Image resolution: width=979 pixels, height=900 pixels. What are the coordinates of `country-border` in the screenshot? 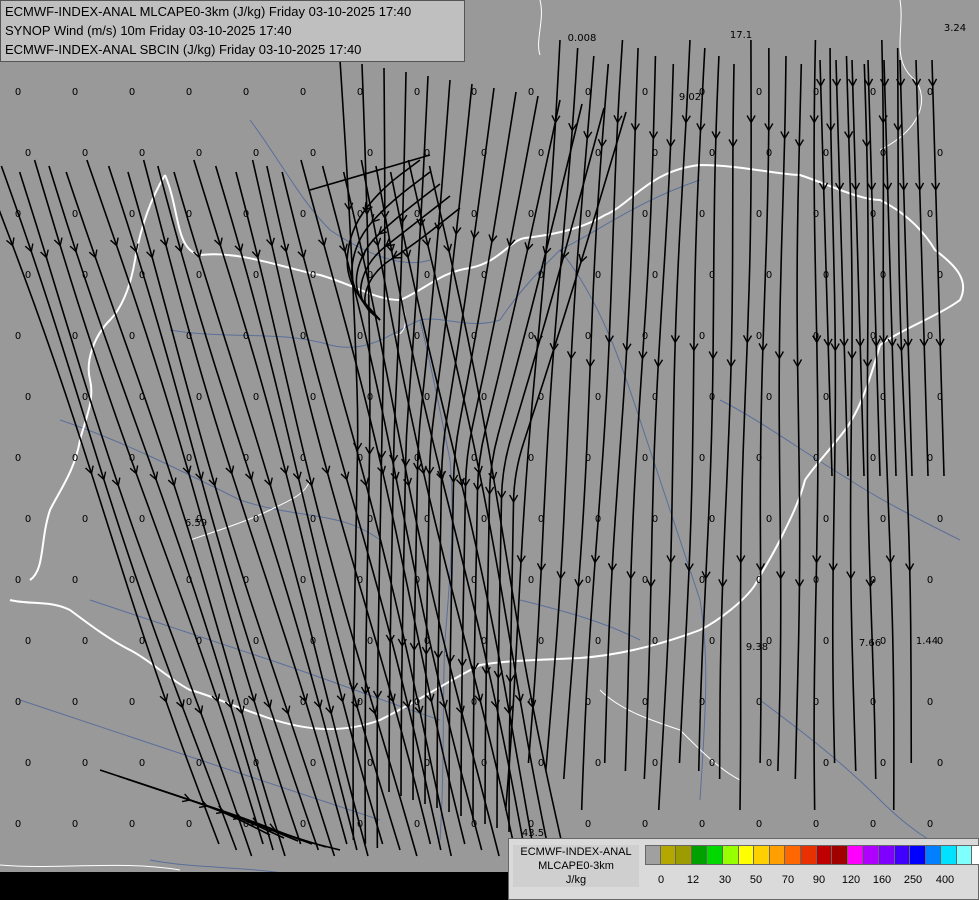 It's located at (540, 28).